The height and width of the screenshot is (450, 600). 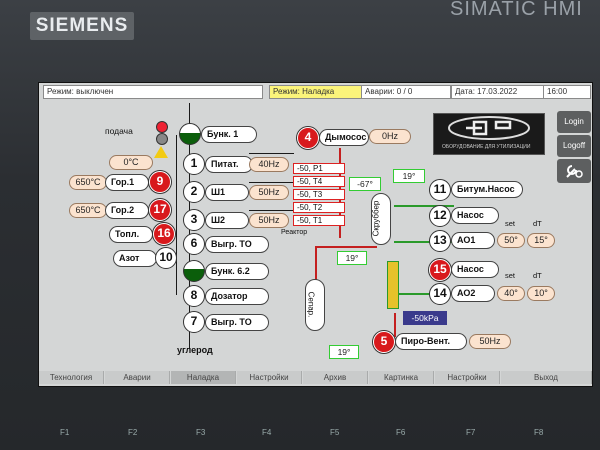 I want to click on time-display: 16:00, so click(x=567, y=92).